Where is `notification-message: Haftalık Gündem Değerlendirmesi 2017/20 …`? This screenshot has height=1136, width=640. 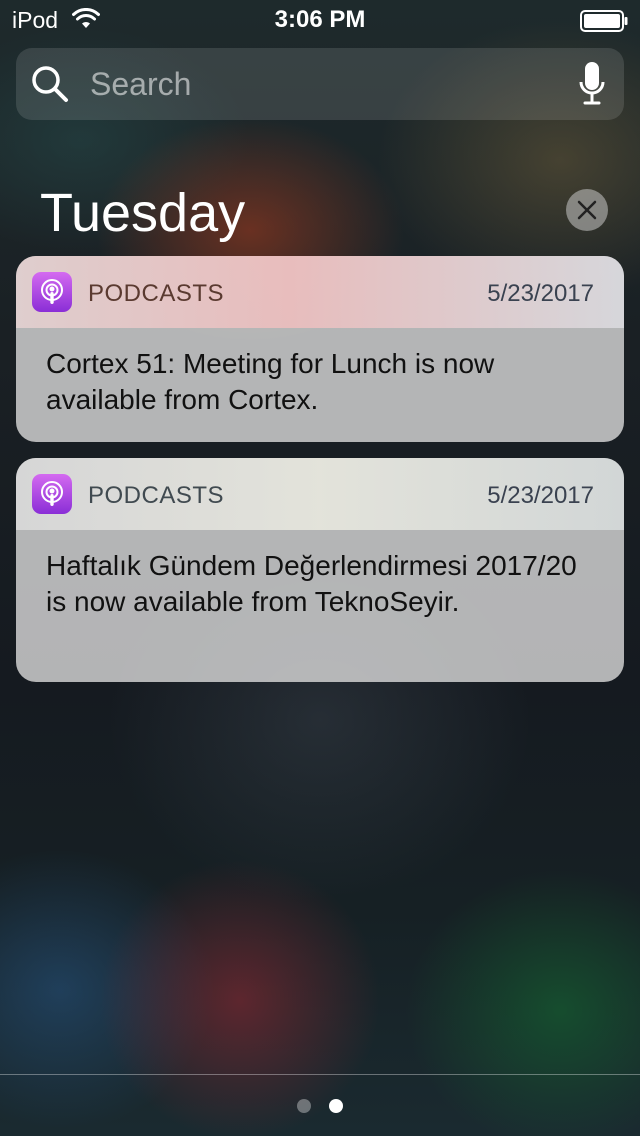 notification-message: Haftalık Gündem Değerlendirmesi 2017/20 … is located at coordinates (311, 583).